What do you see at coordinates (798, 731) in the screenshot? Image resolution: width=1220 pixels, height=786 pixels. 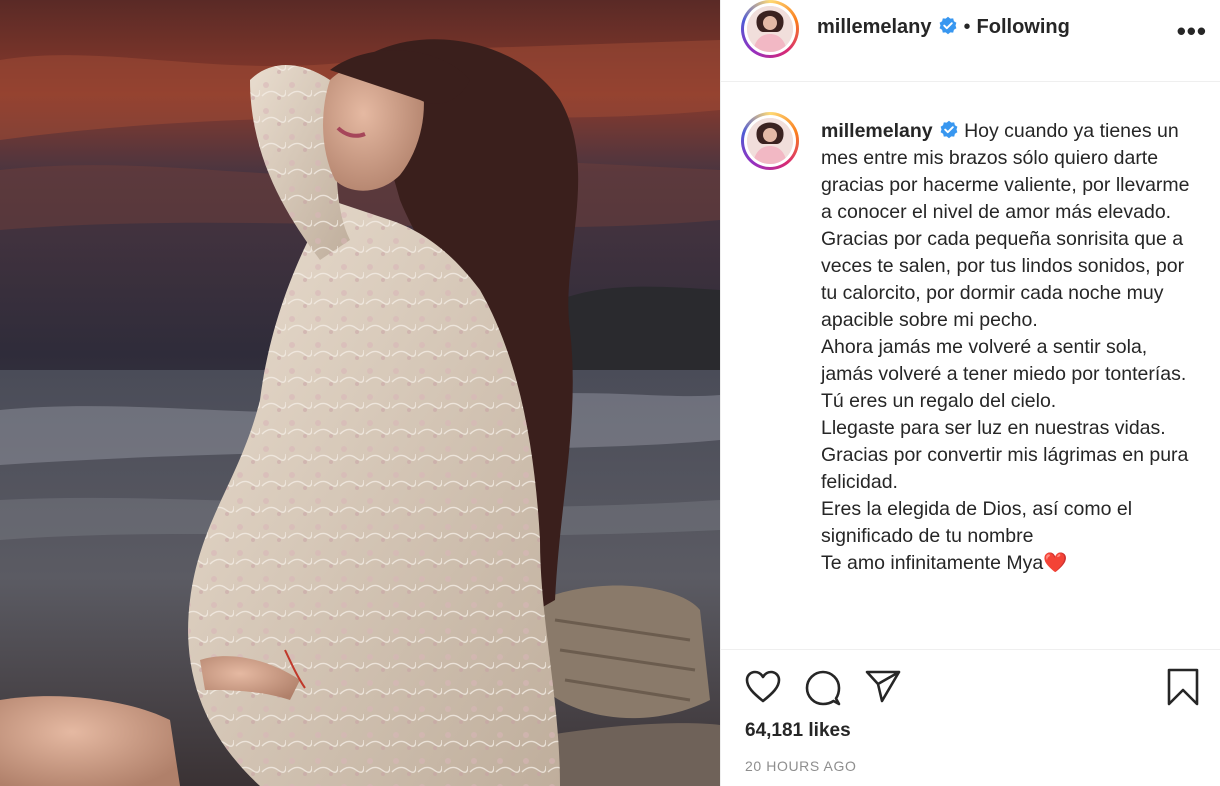 I see `likes-count: 64,181 likes` at bounding box center [798, 731].